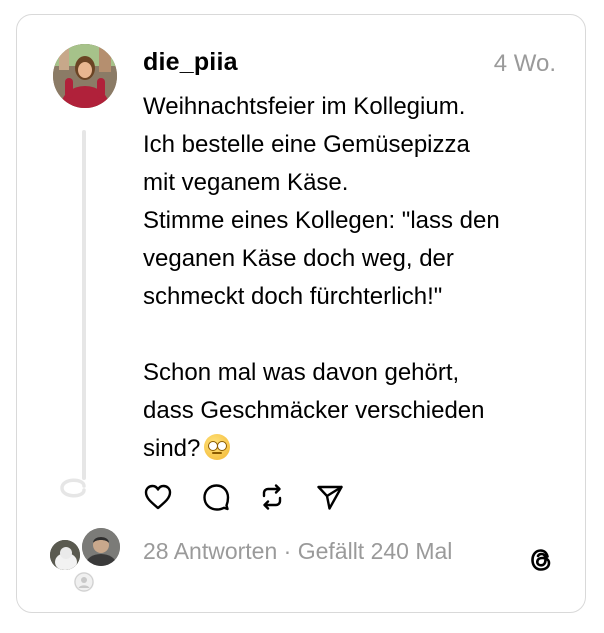 The height and width of the screenshot is (633, 604). I want to click on send-icon, so click(330, 497).